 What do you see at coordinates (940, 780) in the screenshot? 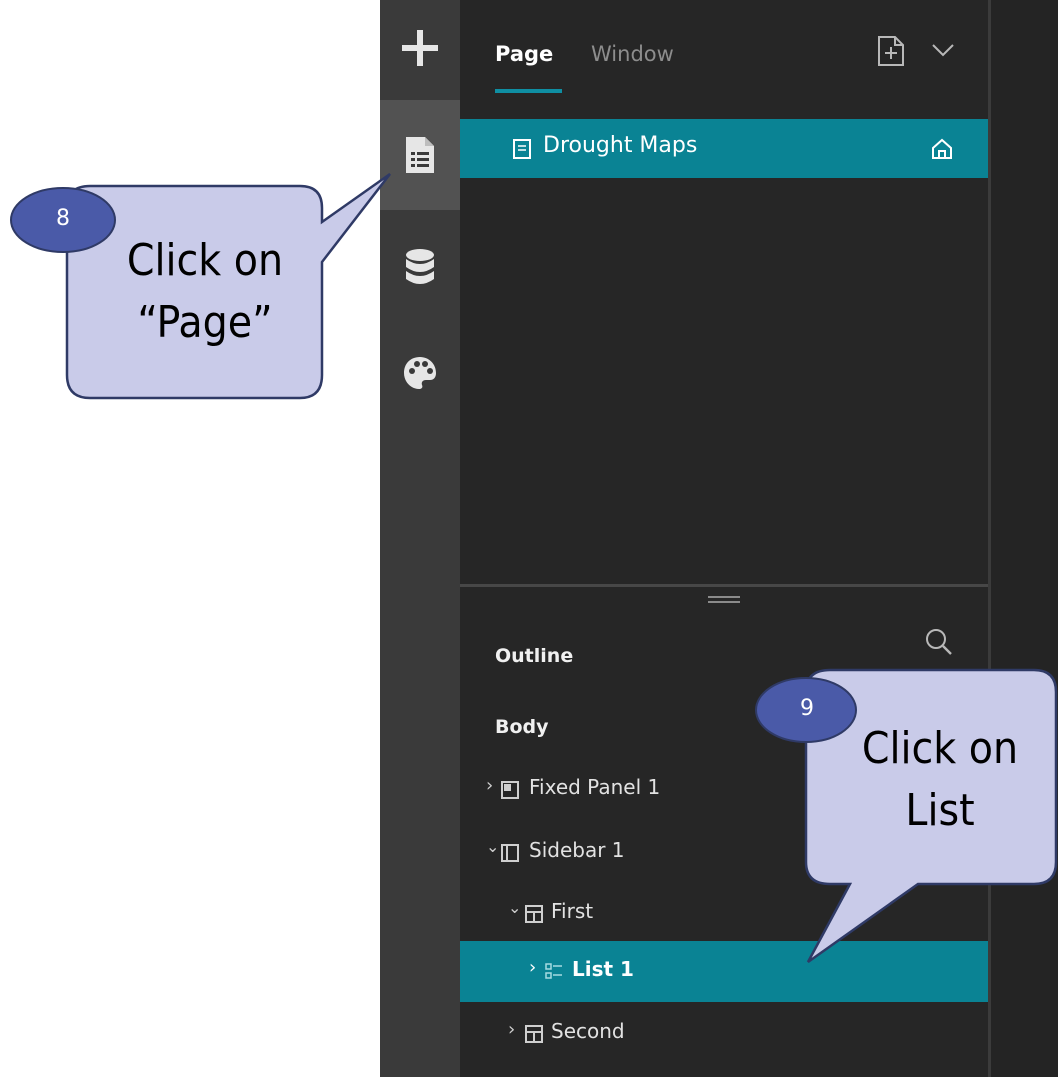
I see `callout-9-text: Click on List` at bounding box center [940, 780].